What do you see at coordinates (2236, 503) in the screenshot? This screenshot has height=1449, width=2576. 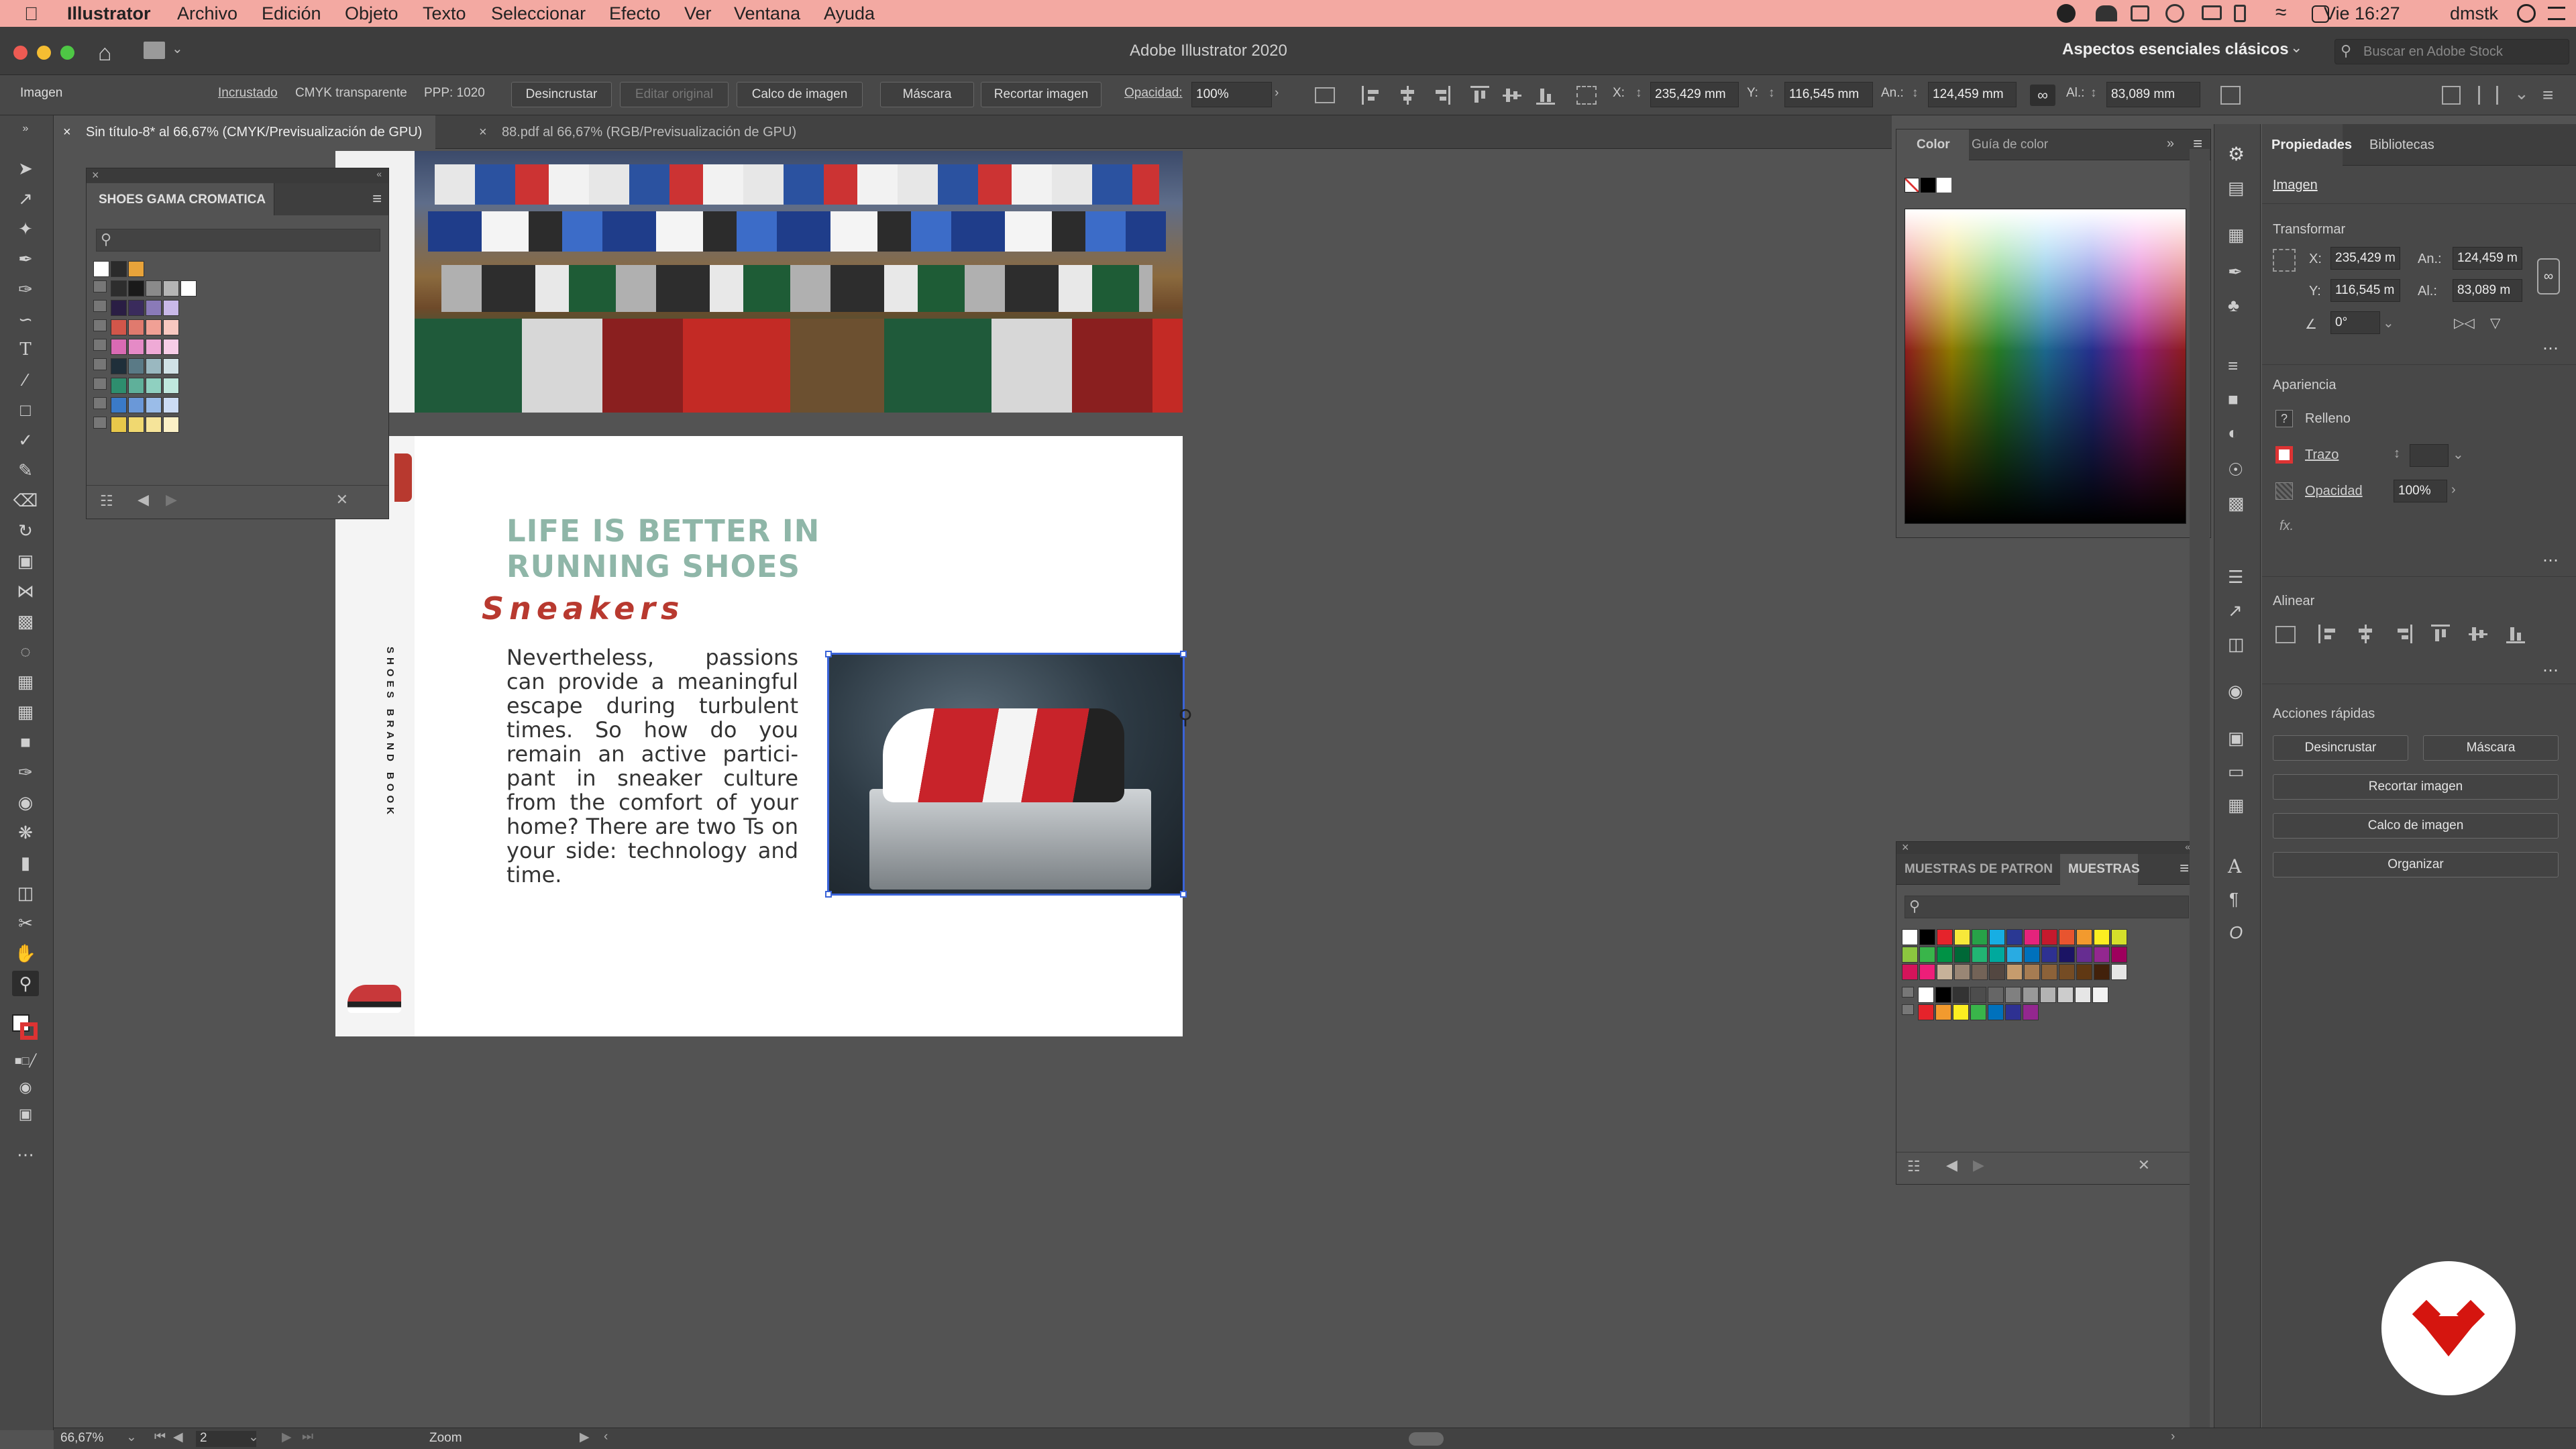 I see `graphic-styles-icon: ▩` at bounding box center [2236, 503].